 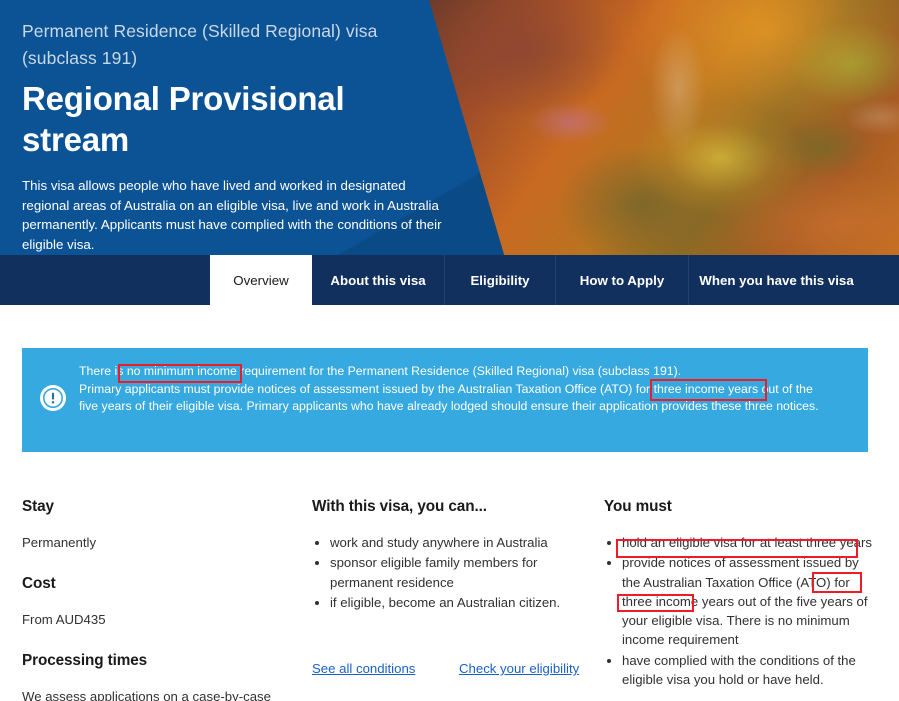 What do you see at coordinates (378, 280) in the screenshot?
I see `tab-about-this-visa: About this visa` at bounding box center [378, 280].